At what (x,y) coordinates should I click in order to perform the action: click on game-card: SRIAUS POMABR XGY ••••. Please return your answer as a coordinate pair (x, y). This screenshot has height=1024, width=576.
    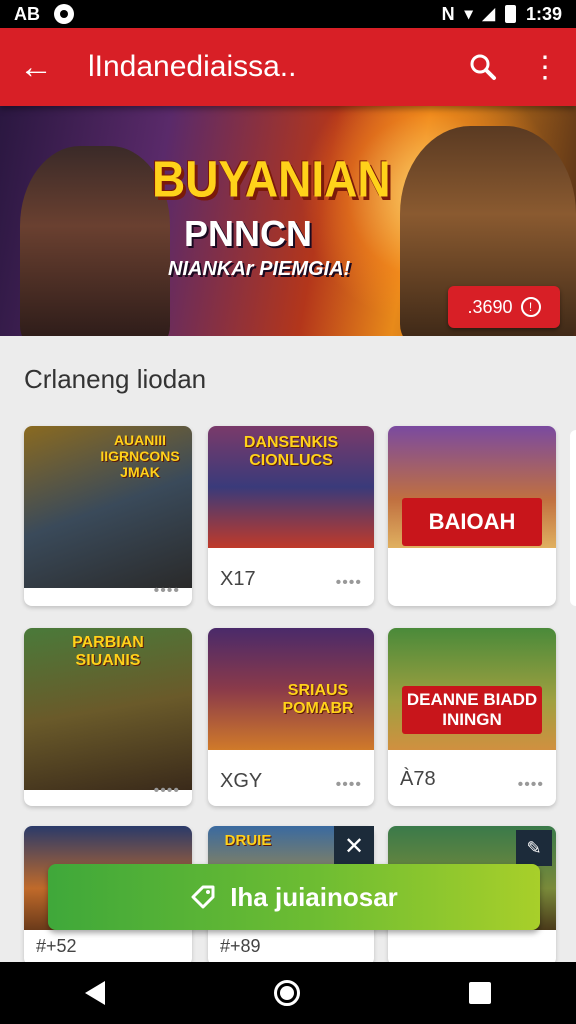
    Looking at the image, I should click on (291, 717).